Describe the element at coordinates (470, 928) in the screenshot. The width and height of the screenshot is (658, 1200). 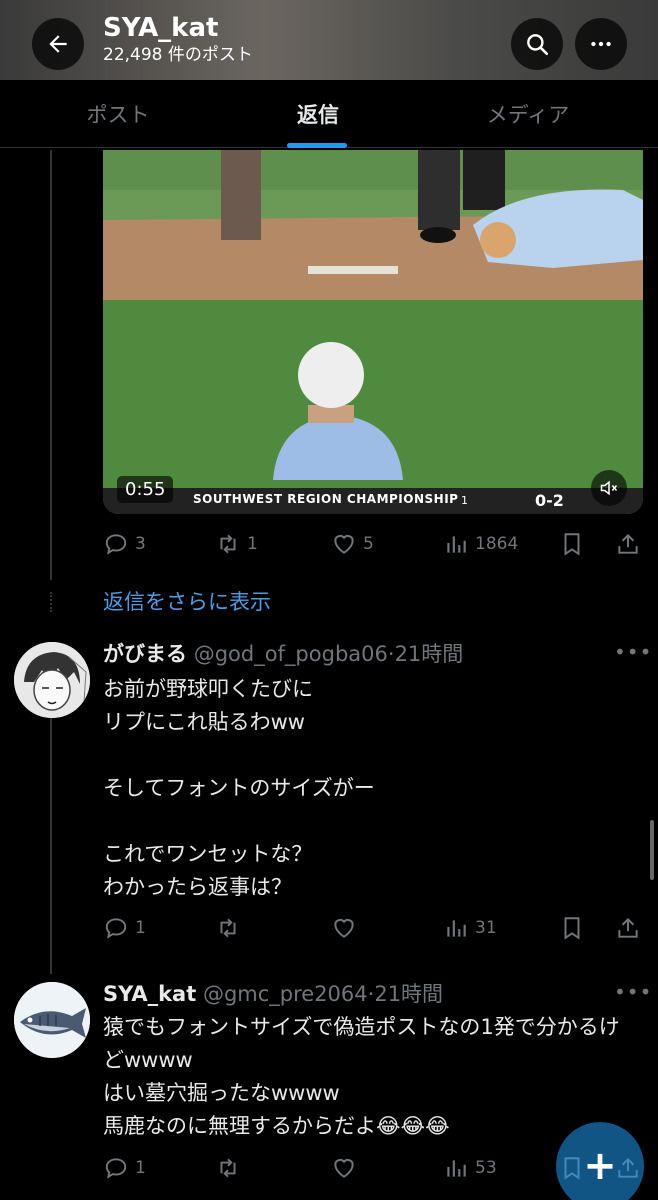
I see `views-button: 31` at that location.